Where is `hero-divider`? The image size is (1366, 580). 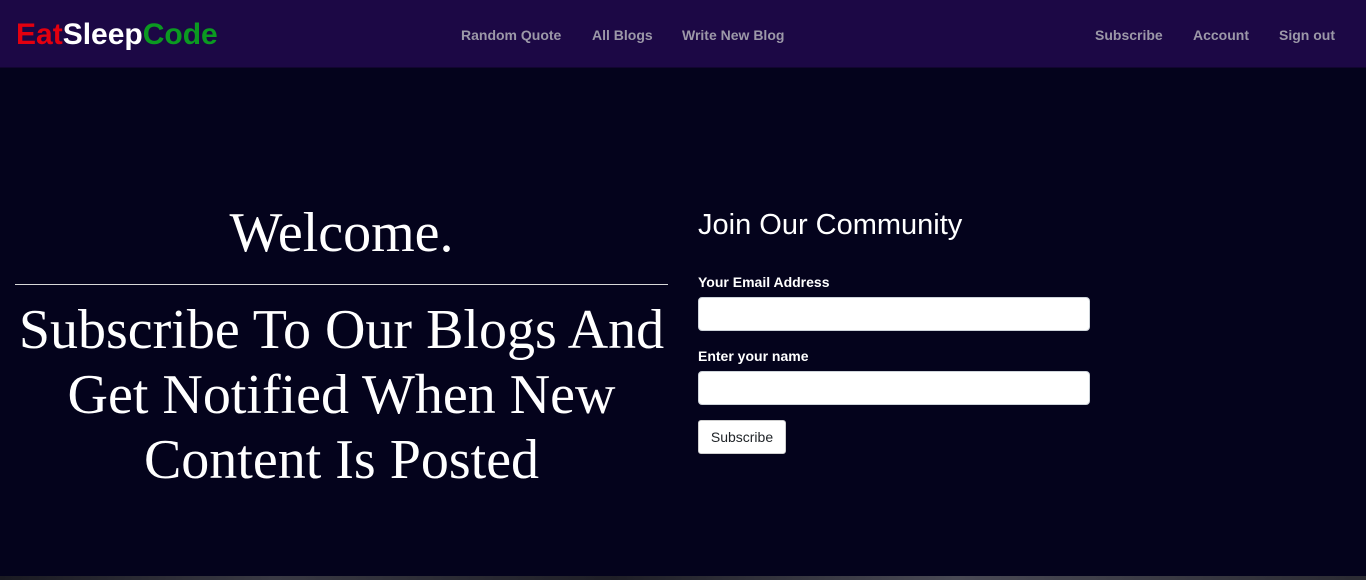 hero-divider is located at coordinates (341, 284).